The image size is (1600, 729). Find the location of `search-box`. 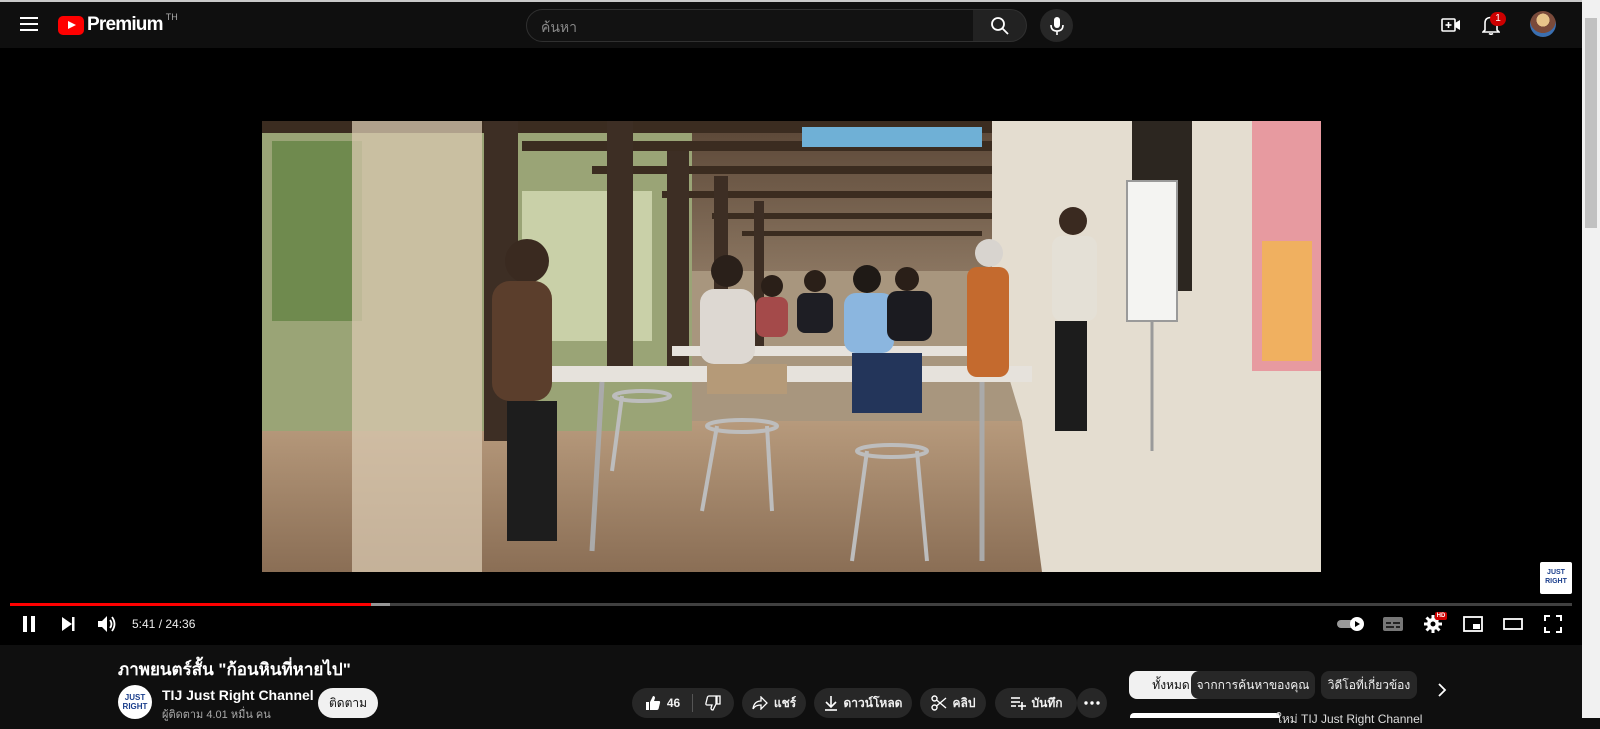

search-box is located at coordinates (750, 26).